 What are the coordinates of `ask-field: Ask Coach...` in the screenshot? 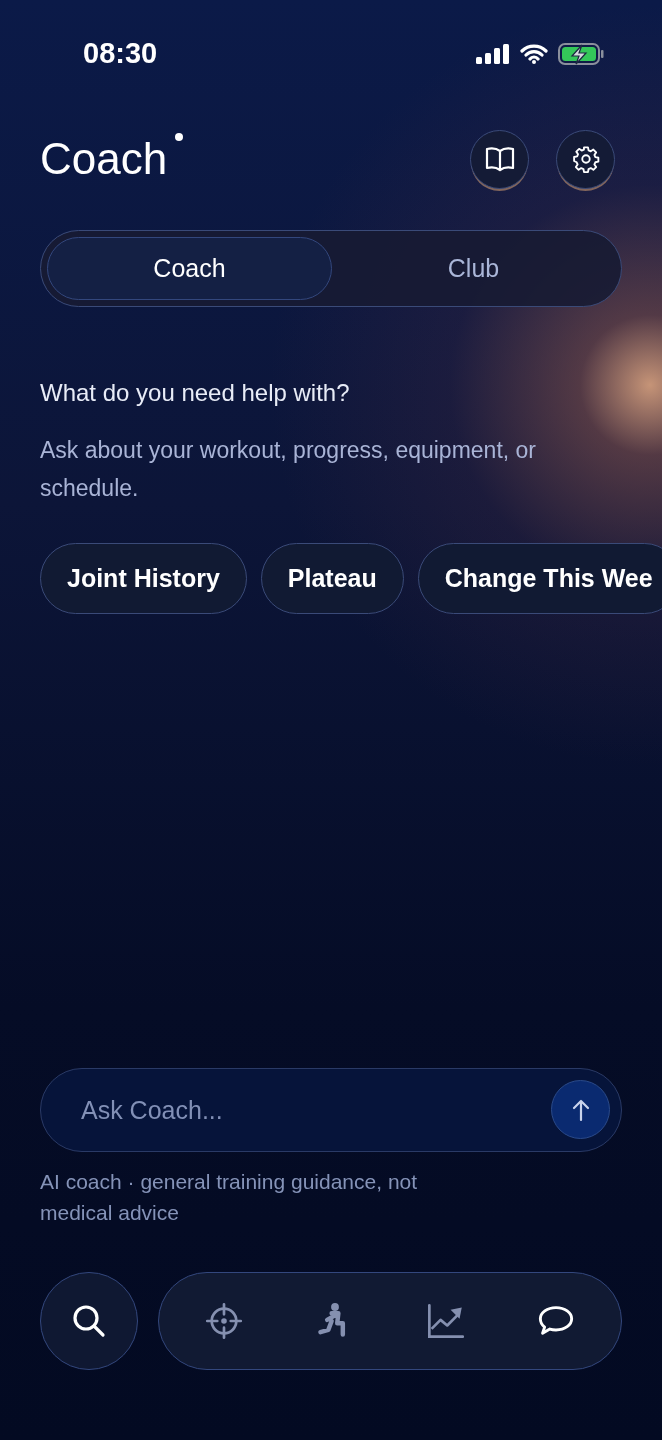 It's located at (331, 1110).